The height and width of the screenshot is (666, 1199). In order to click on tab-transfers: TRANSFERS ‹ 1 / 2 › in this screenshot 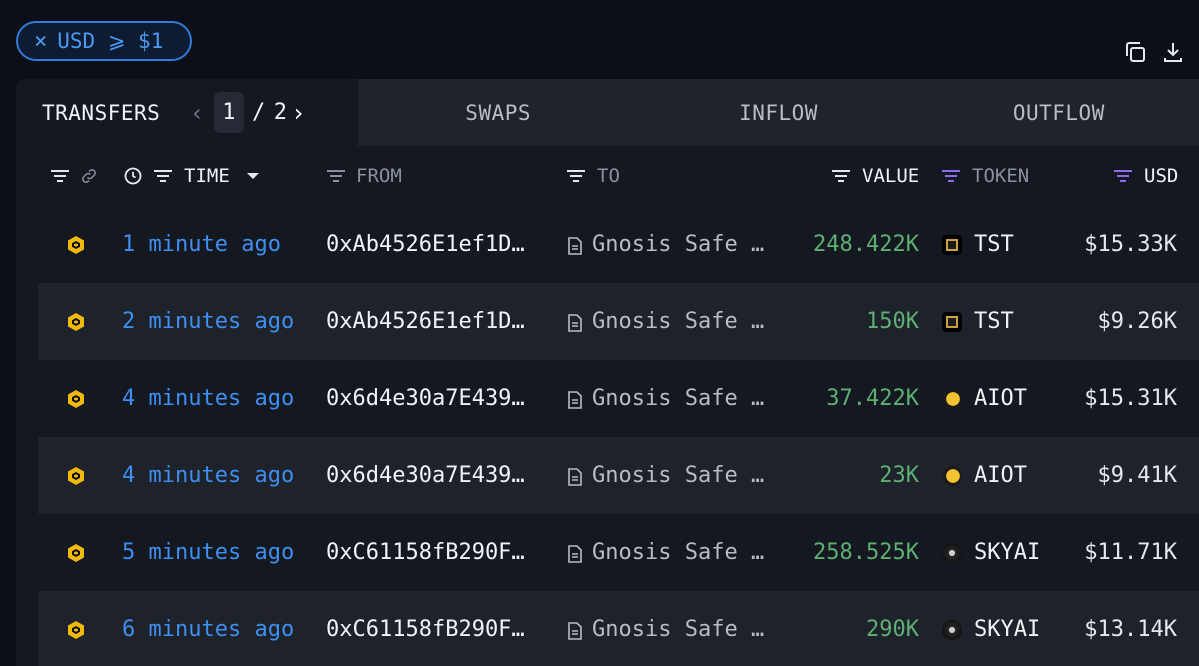, I will do `click(187, 112)`.